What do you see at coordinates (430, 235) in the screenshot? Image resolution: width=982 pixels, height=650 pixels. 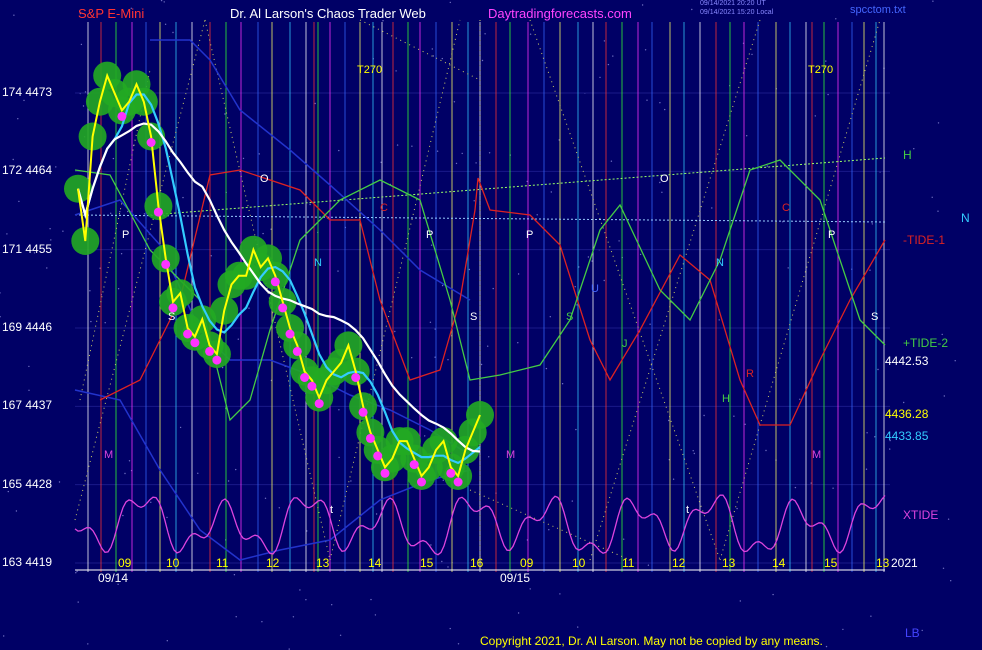 I see `annotation-label: P` at bounding box center [430, 235].